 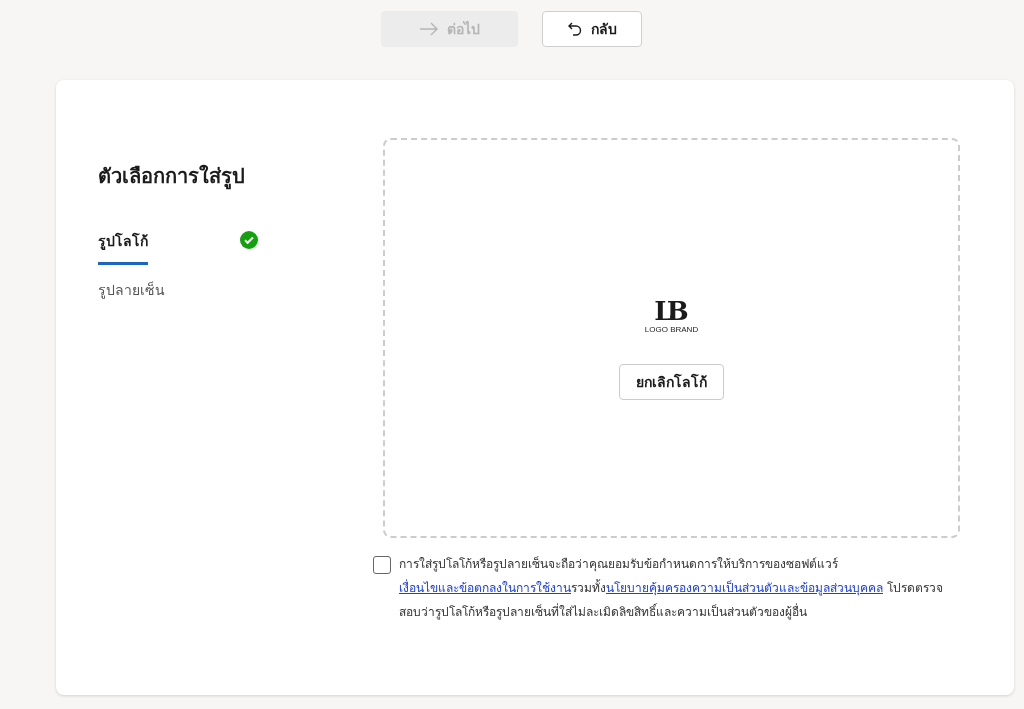 I want to click on consent-text: การใส่รูปโลโก้หรือรูปลายเซ็นจะถือว่าคุณยอมรับข้อกำหนดการให้บริการของซอฟต์แวร์ เงื่อนไขและข้อตกลงในการใช้งานรวมทั้งนโยบายคุ้มครองความเป็นส่วนตัวและข้อมูลส่วนบุคคล โปรดตรวจสอบว่ารูปโลโก้หรือรูปลายเซ็นที่ใส่ไม่ละเมิดลิขสิทธิ์และความเป็นส่วนตัวของผู้อื่น, so click(x=671, y=588).